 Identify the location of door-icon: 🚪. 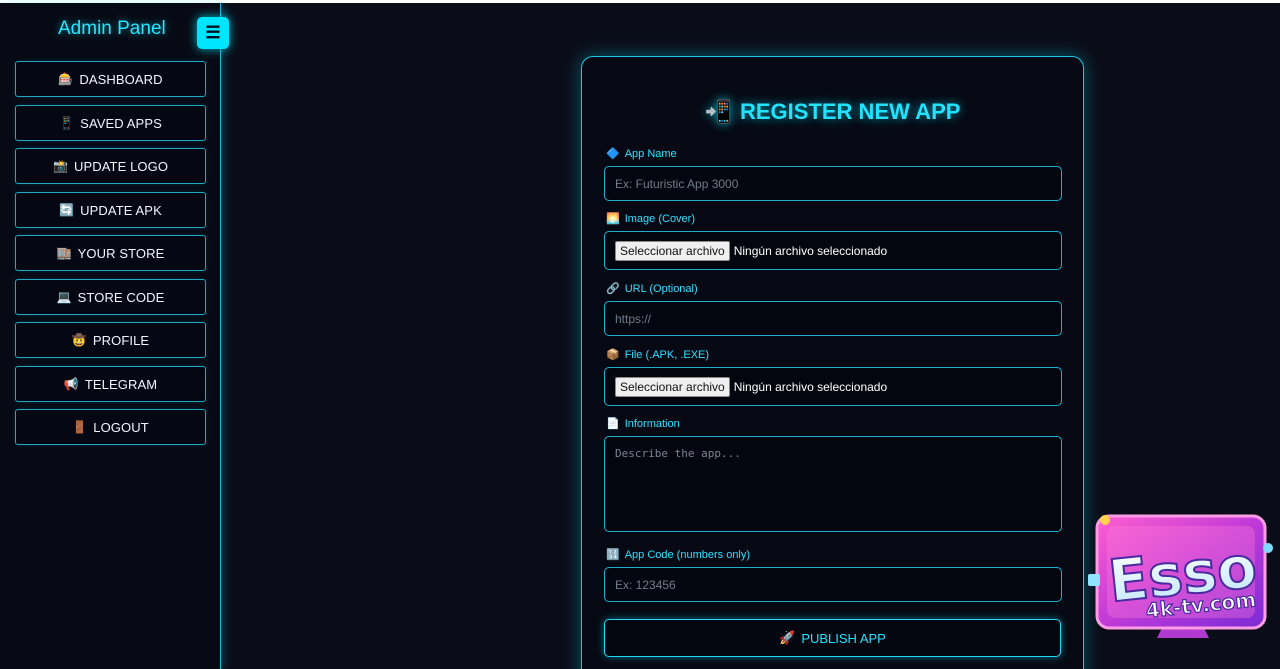
(80, 427).